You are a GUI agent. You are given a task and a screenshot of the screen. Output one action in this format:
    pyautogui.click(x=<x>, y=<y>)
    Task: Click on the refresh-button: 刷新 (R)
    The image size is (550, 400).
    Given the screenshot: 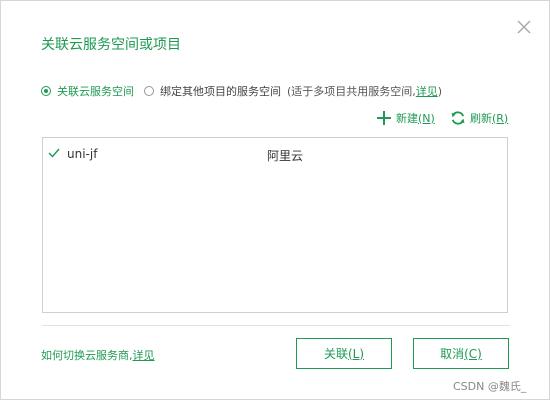 What is the action you would take?
    pyautogui.click(x=479, y=118)
    